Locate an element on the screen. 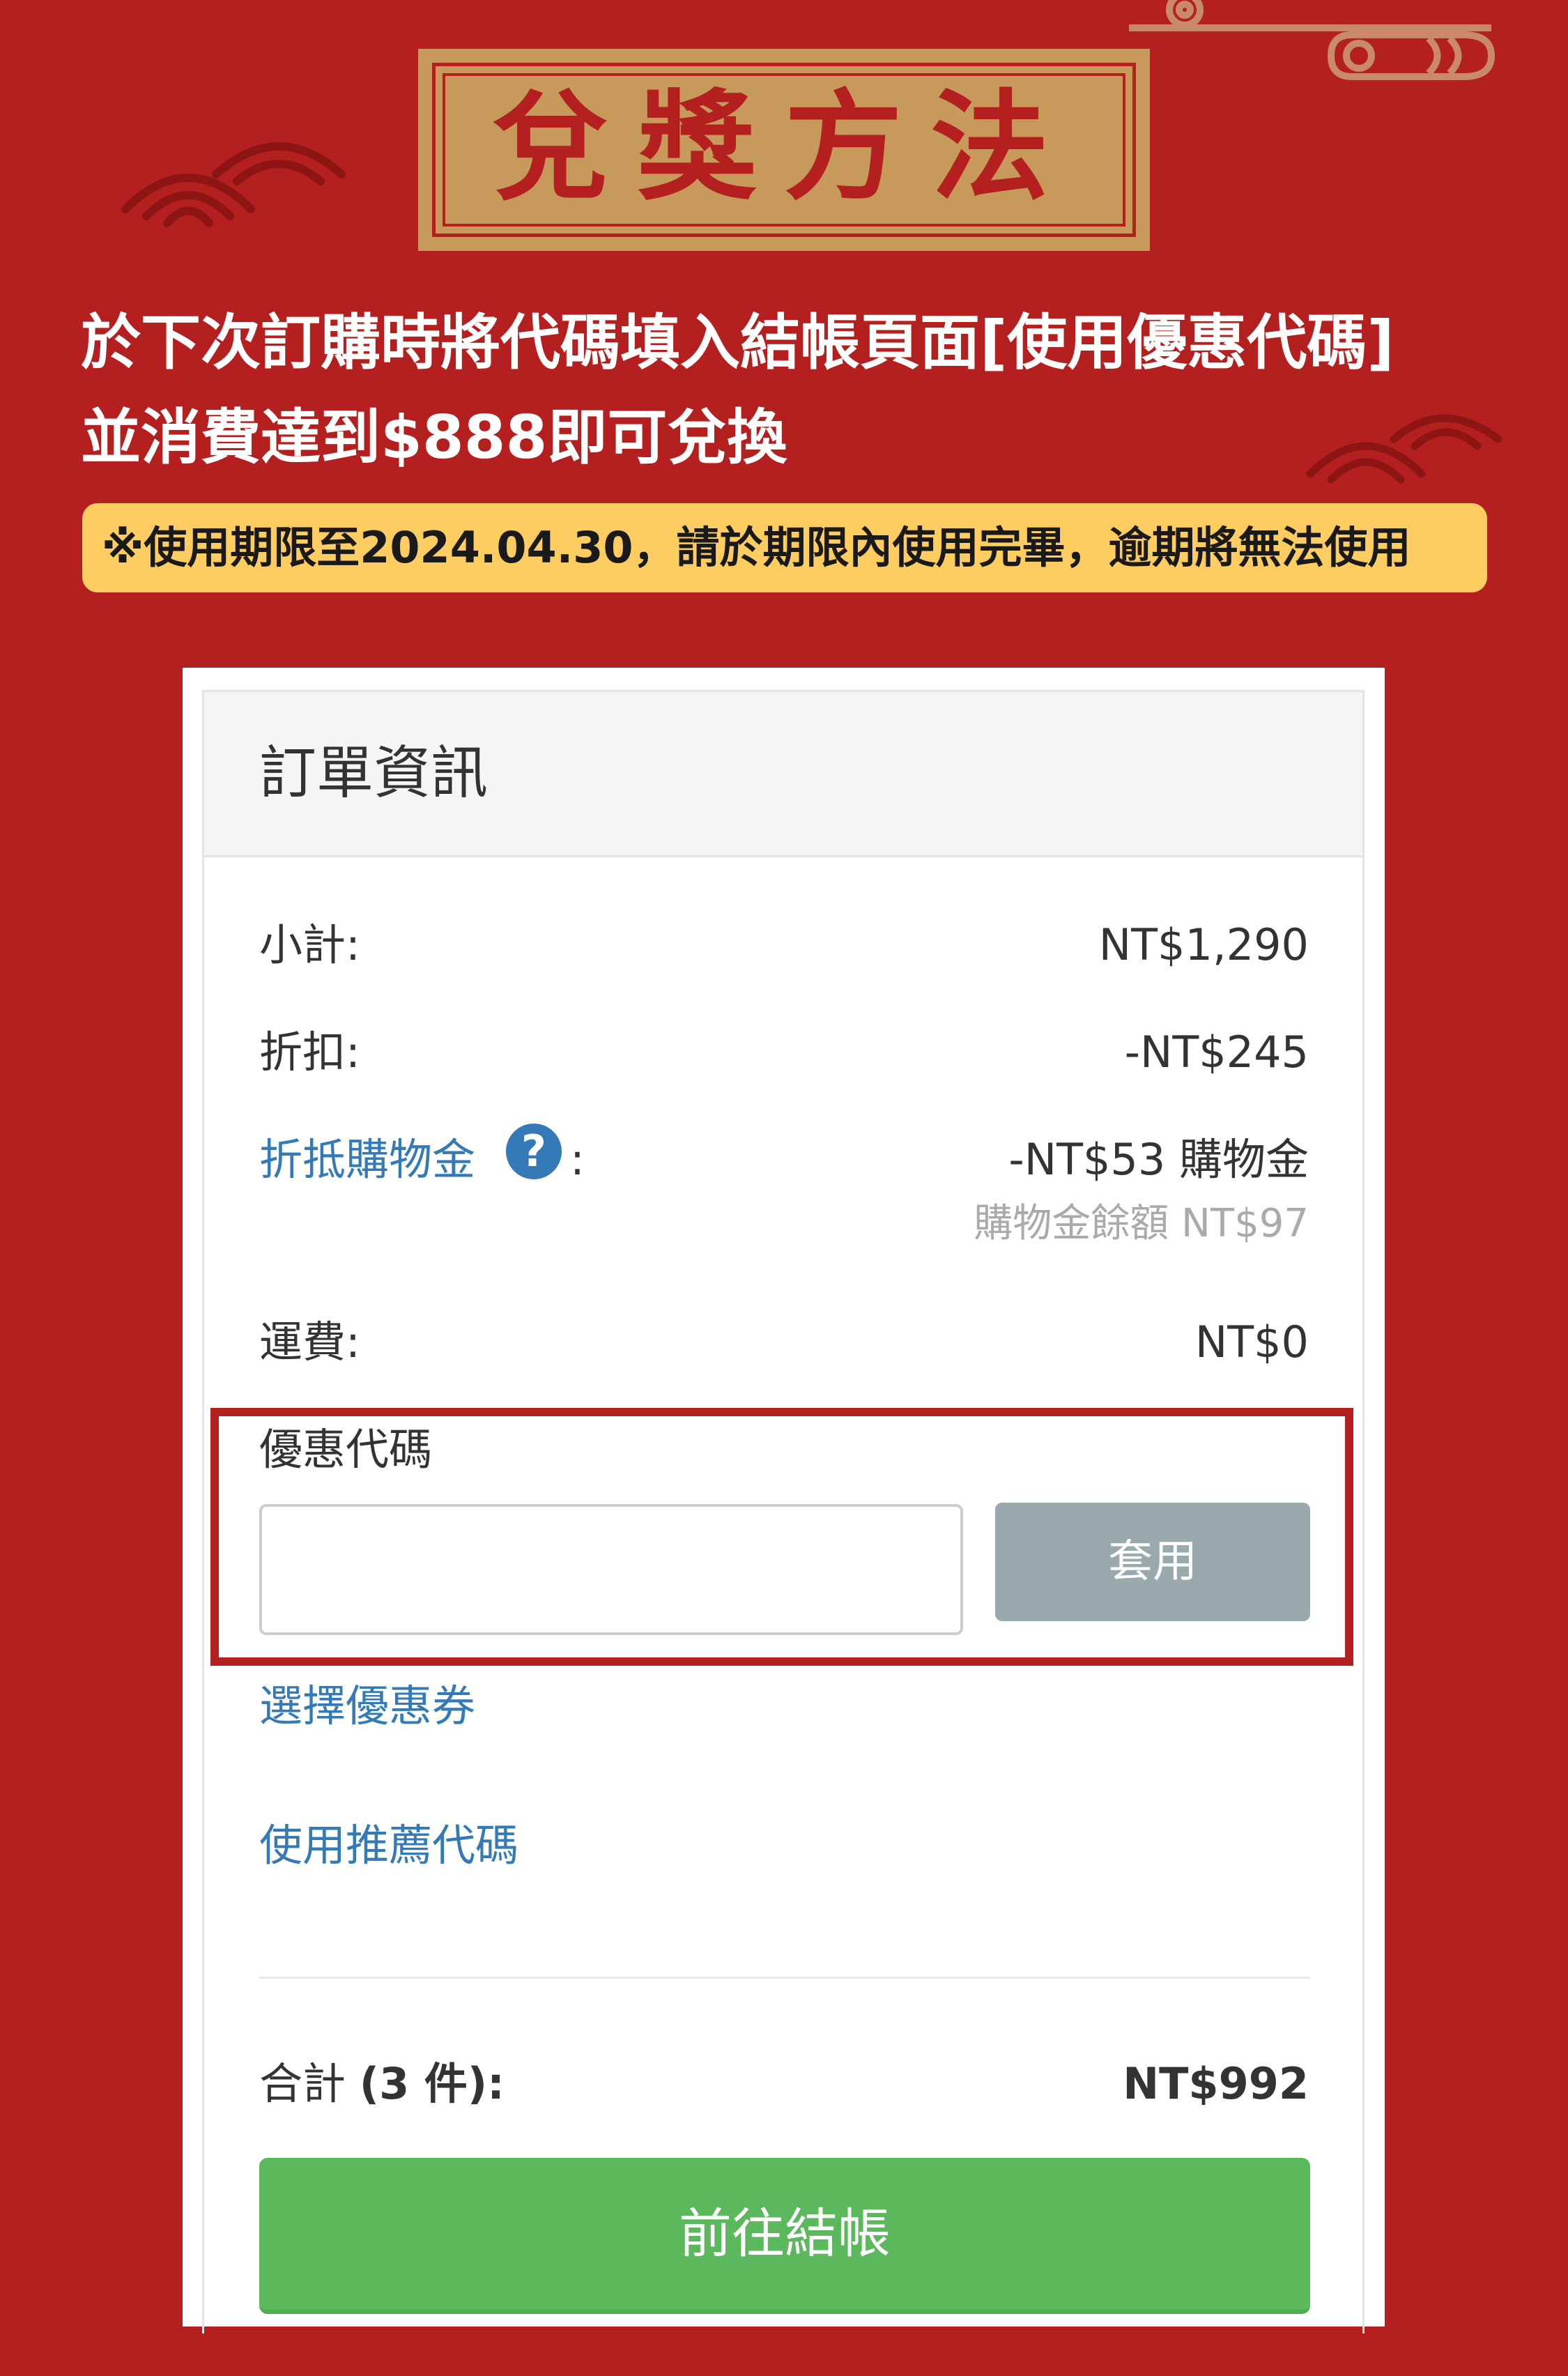  total-label: 合計 (3 件): is located at coordinates (382, 2084).